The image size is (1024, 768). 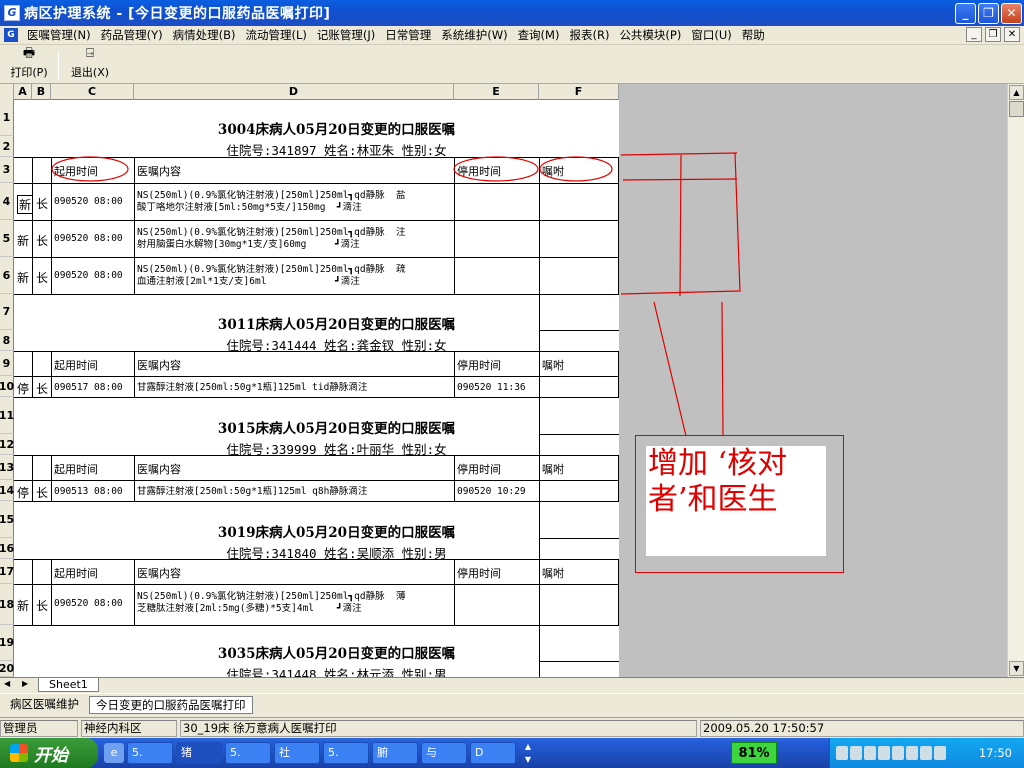 What do you see at coordinates (1016, 109) in the screenshot?
I see `scroll-thumb` at bounding box center [1016, 109].